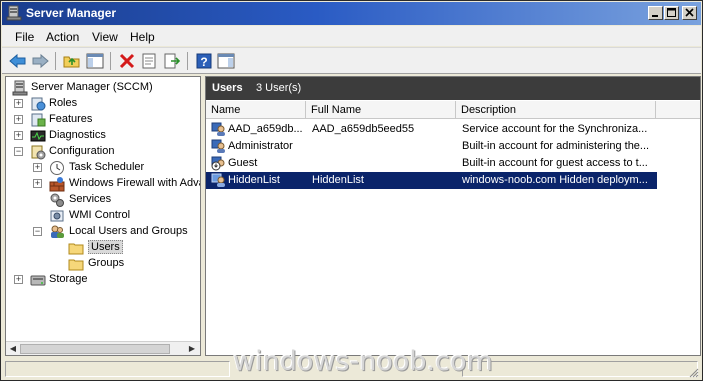  I want to click on tree-horizontal-scrollbar: ◀ ▶, so click(103, 348).